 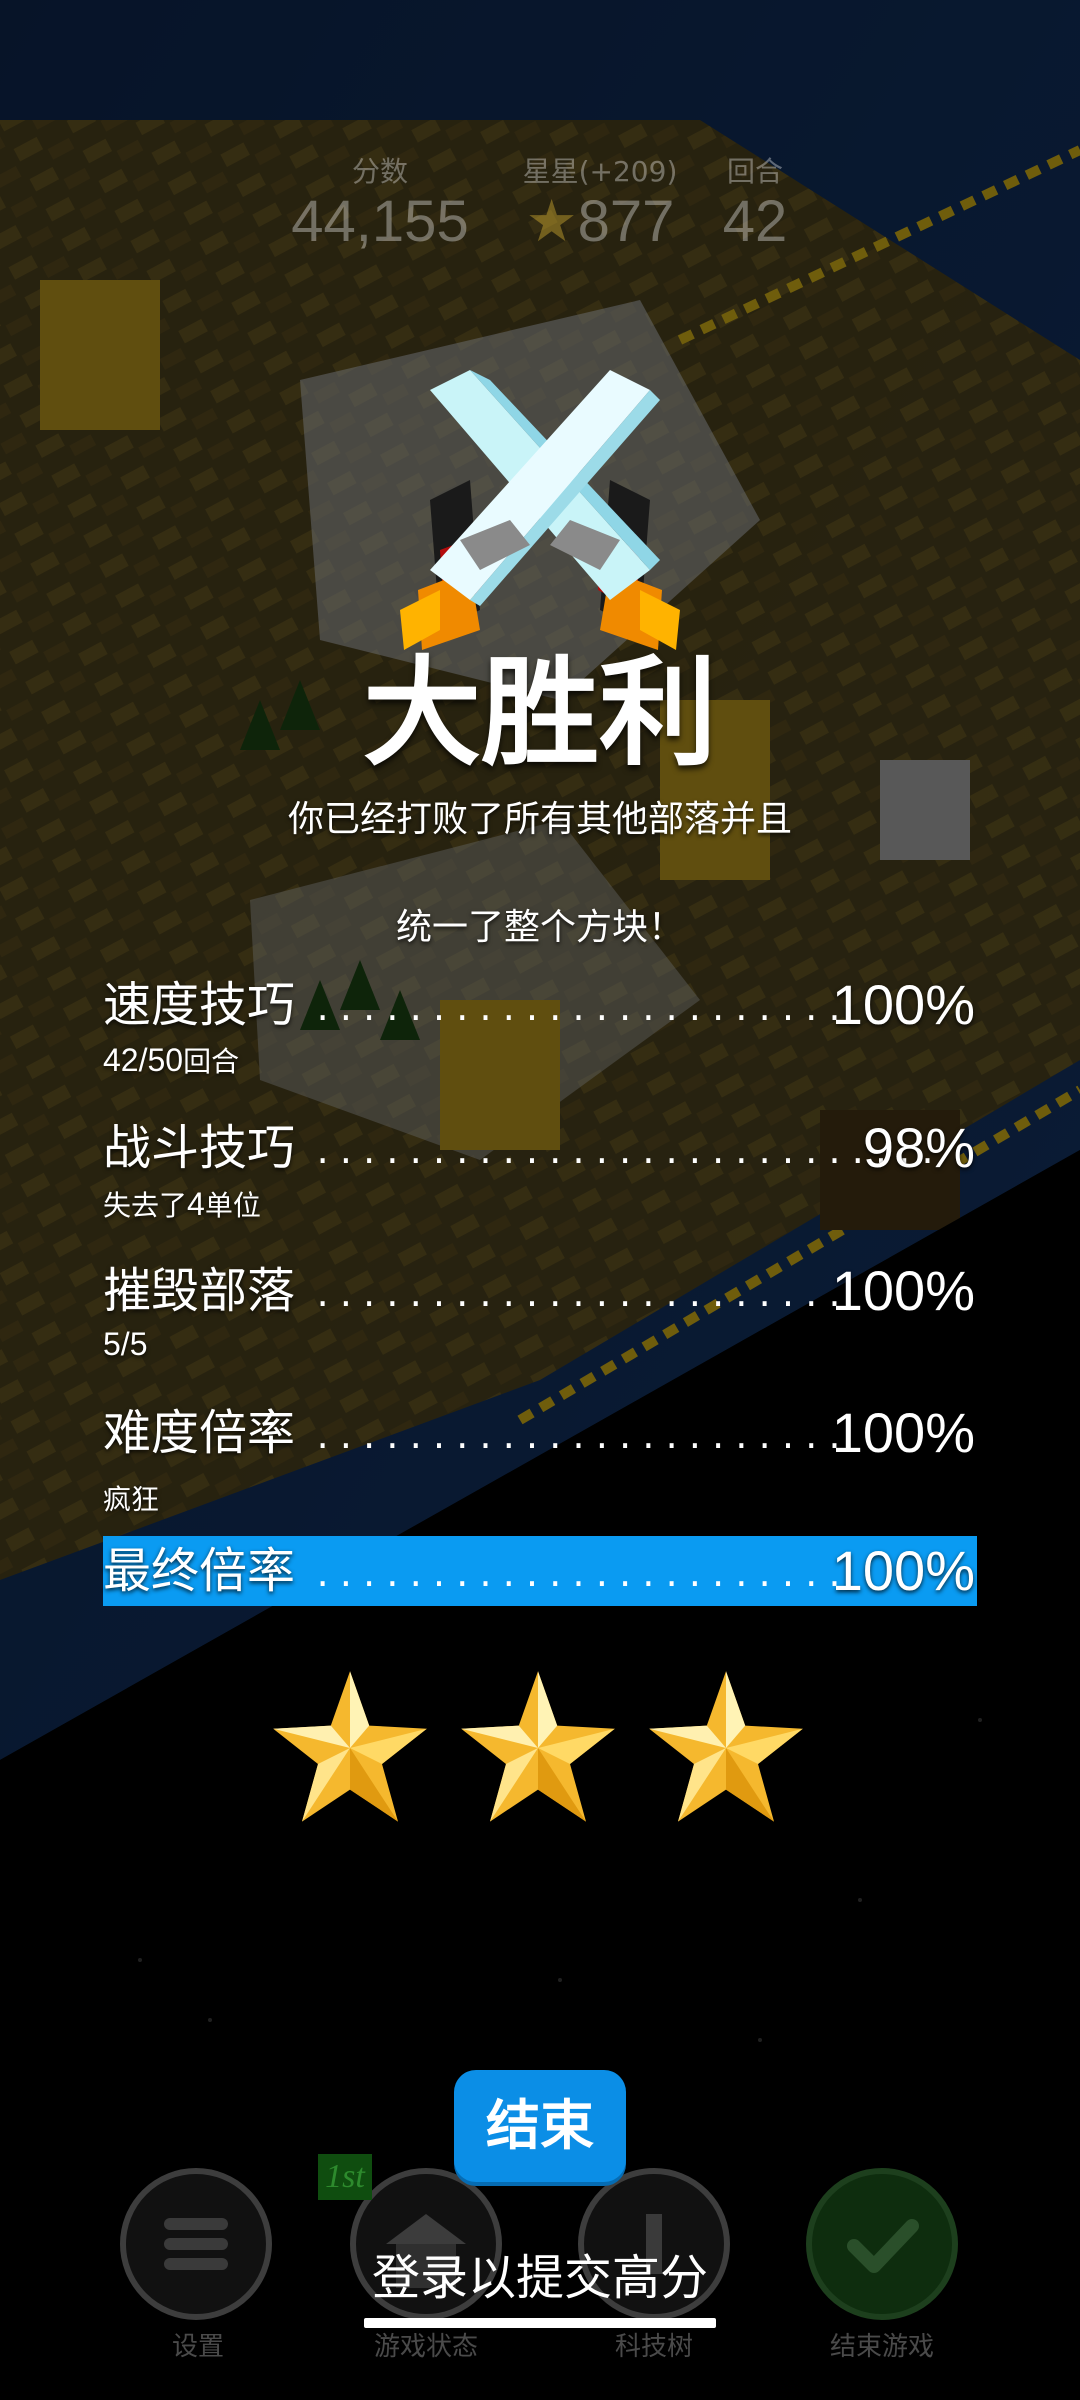 I want to click on difficulty-name: 疯狂, so click(x=131, y=1499).